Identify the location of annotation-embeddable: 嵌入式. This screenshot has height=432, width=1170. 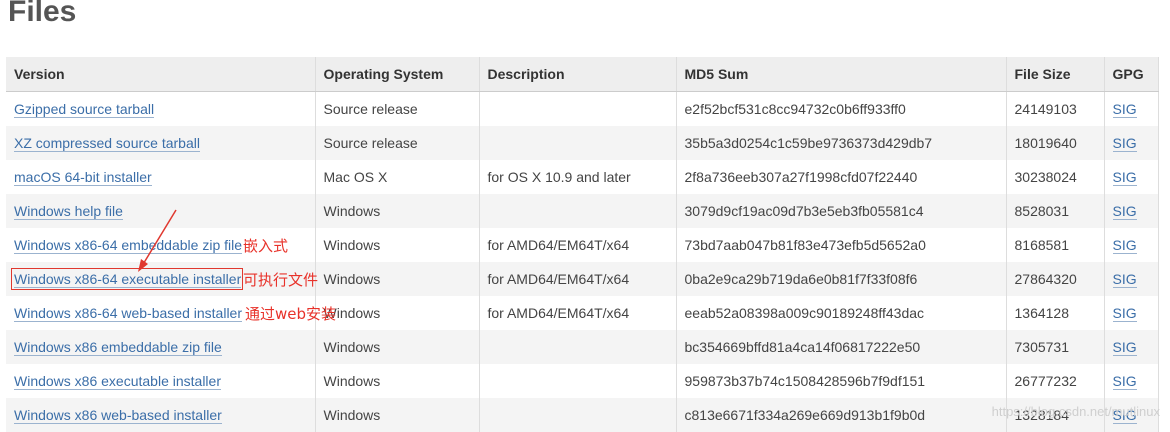
(265, 245).